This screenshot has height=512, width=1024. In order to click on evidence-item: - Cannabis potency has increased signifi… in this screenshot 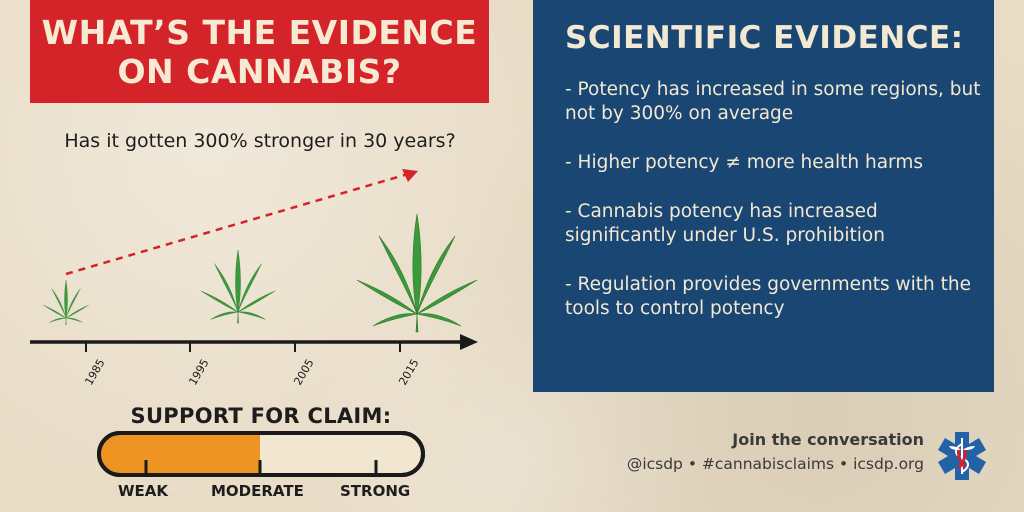, I will do `click(725, 223)`.